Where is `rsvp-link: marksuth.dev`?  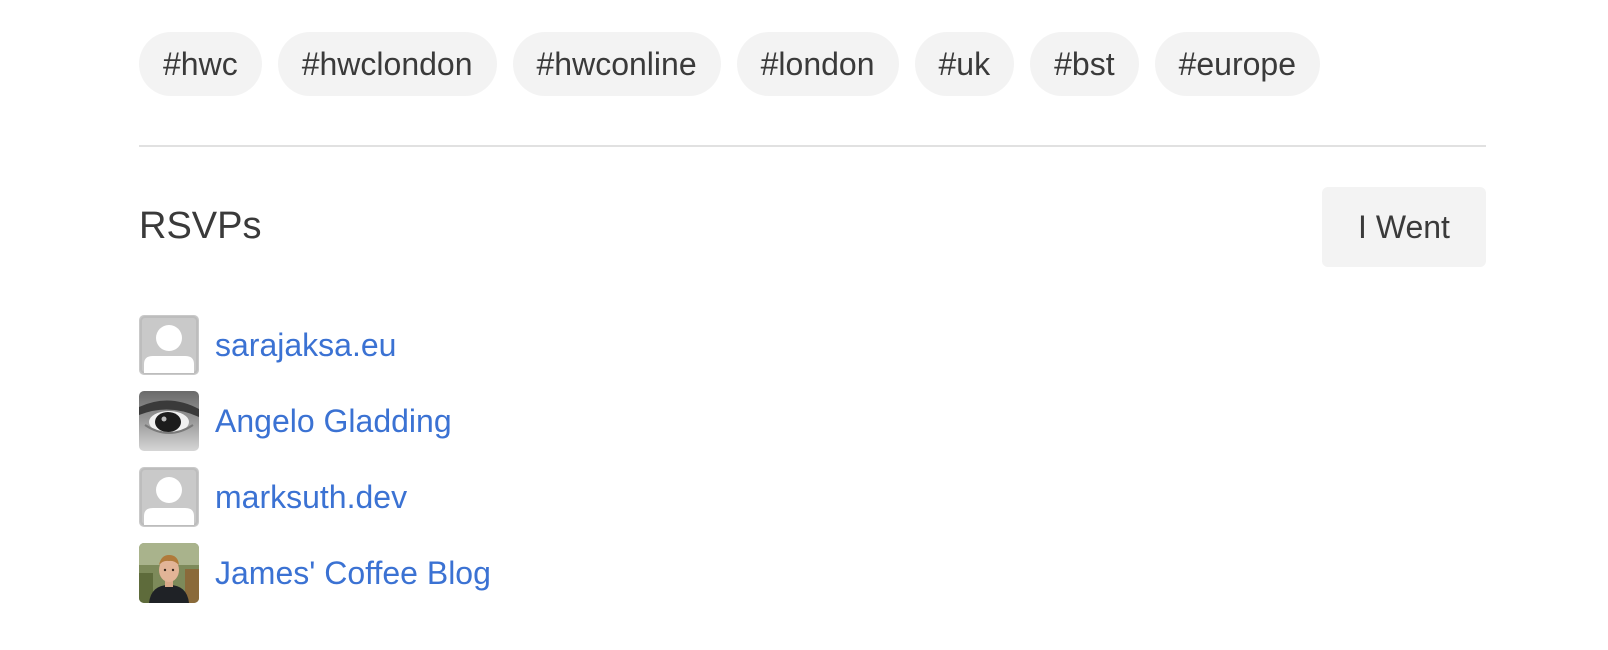
rsvp-link: marksuth.dev is located at coordinates (311, 497).